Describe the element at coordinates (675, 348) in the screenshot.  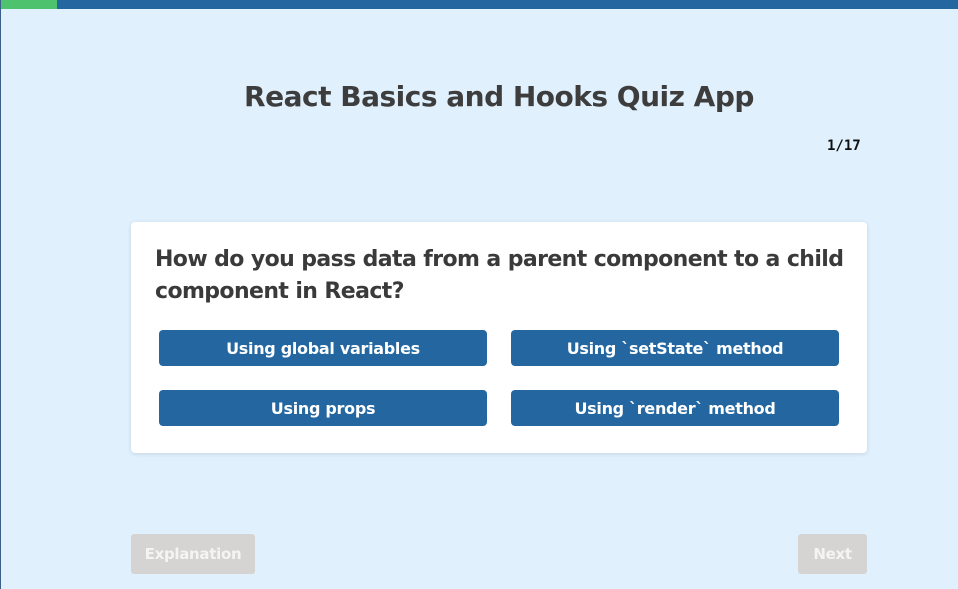
I see `answer-button-setstate: Using `setState` method` at that location.